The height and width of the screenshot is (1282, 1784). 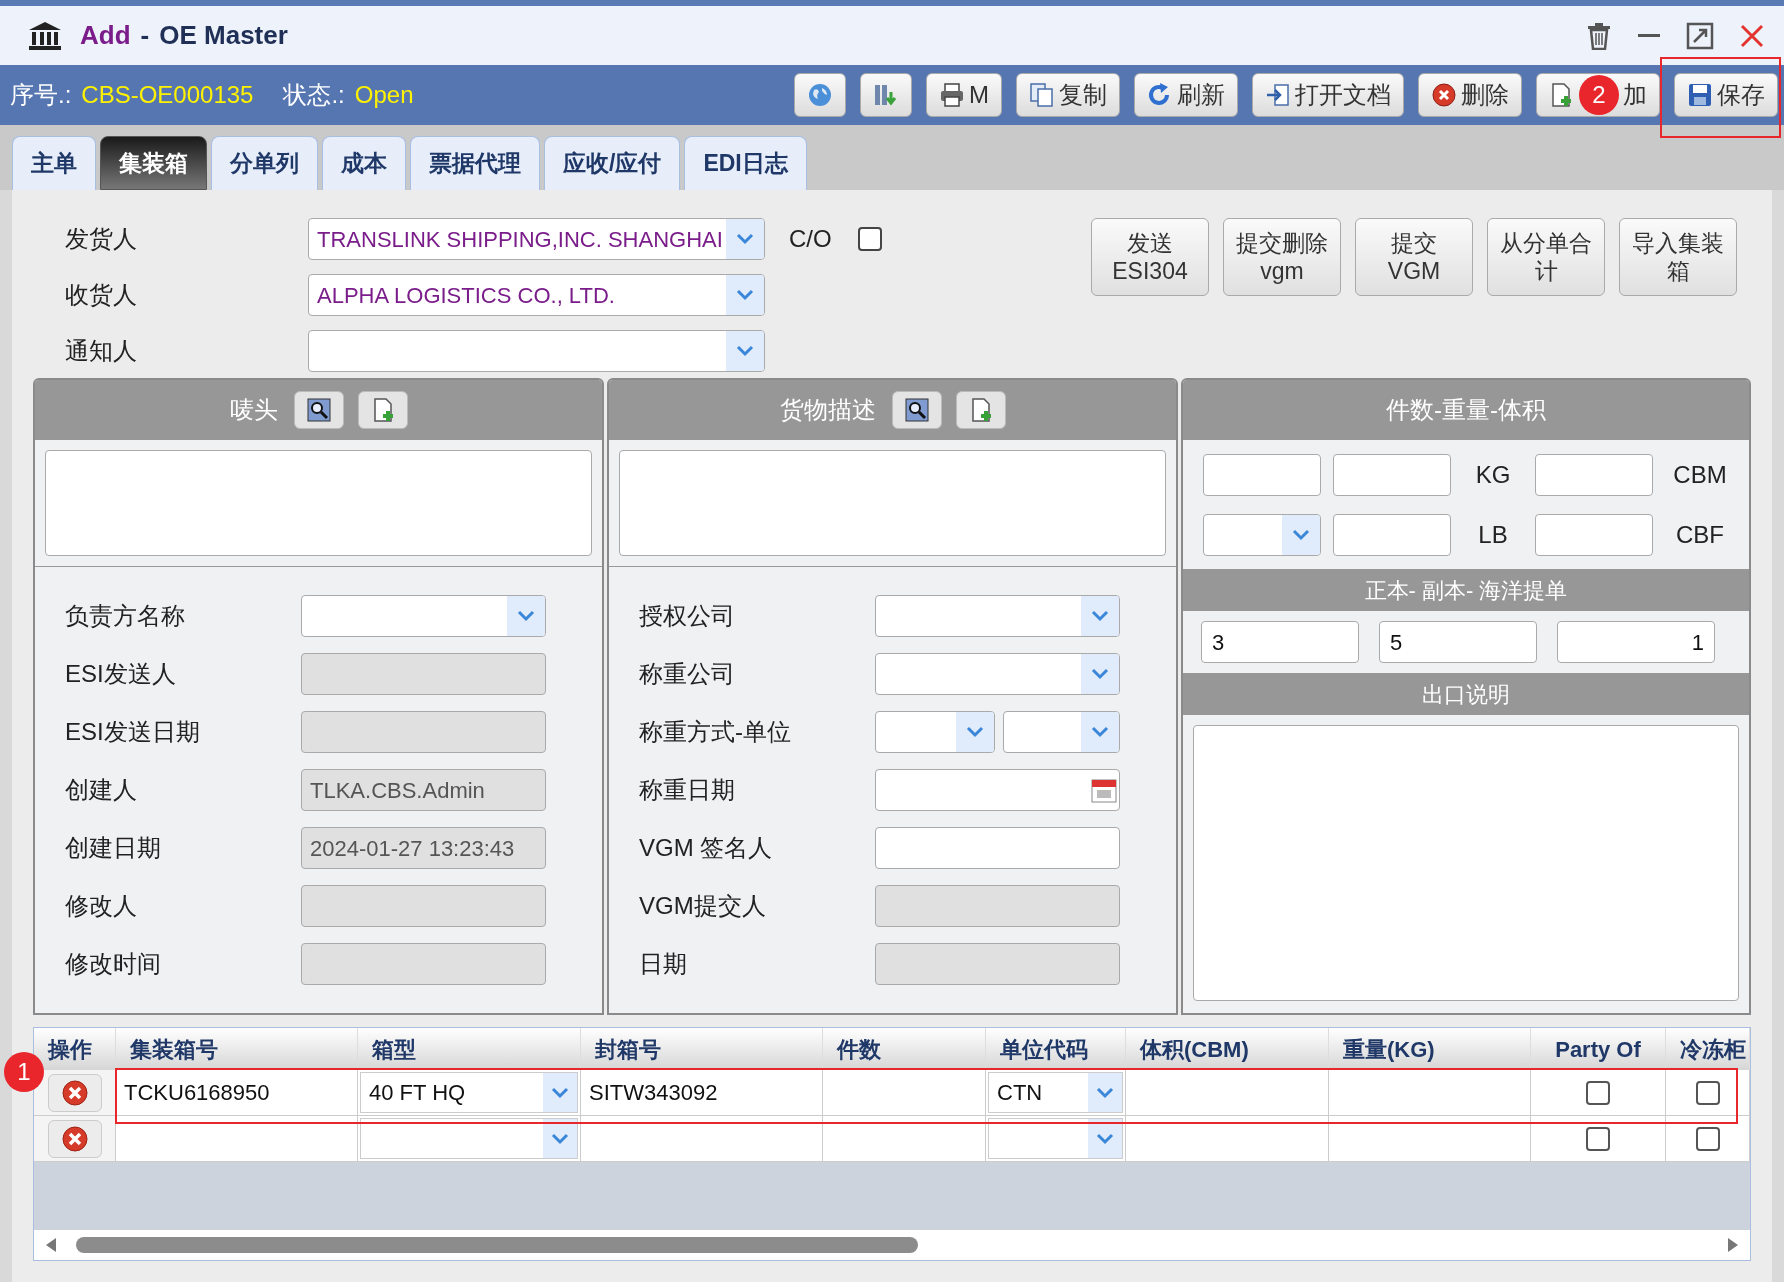 I want to click on dropdown-field: ALPHA LOGISTICS CO., LTD., so click(x=536, y=295).